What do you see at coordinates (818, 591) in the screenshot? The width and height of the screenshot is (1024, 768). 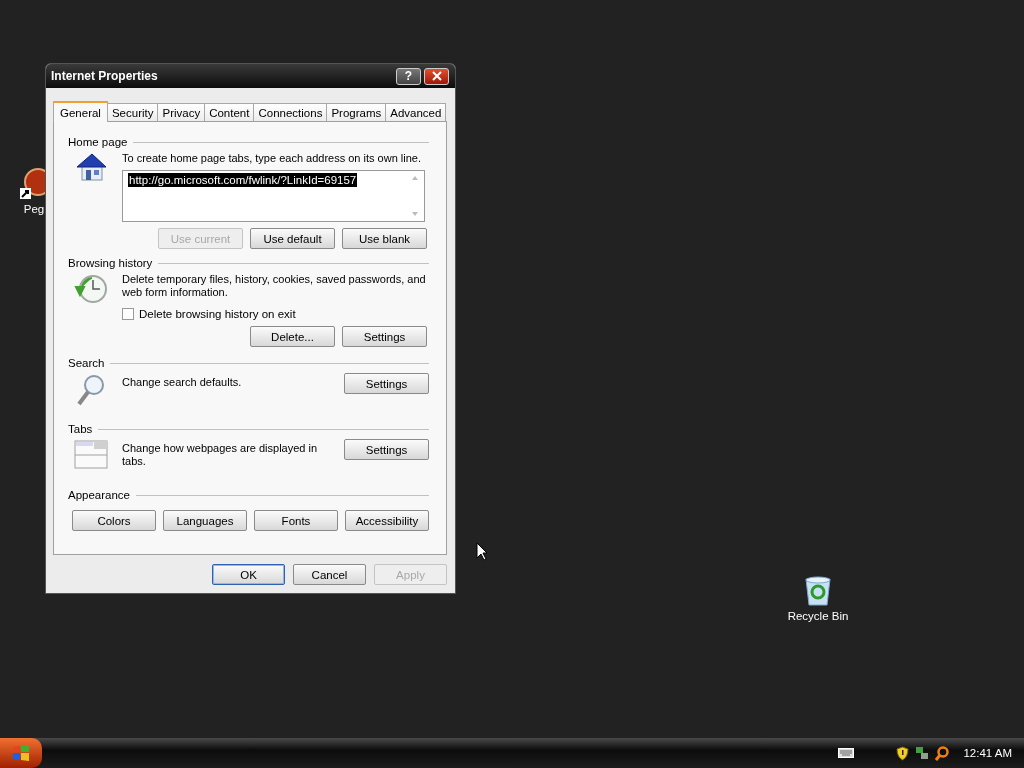 I see `recycle-bin-icon` at bounding box center [818, 591].